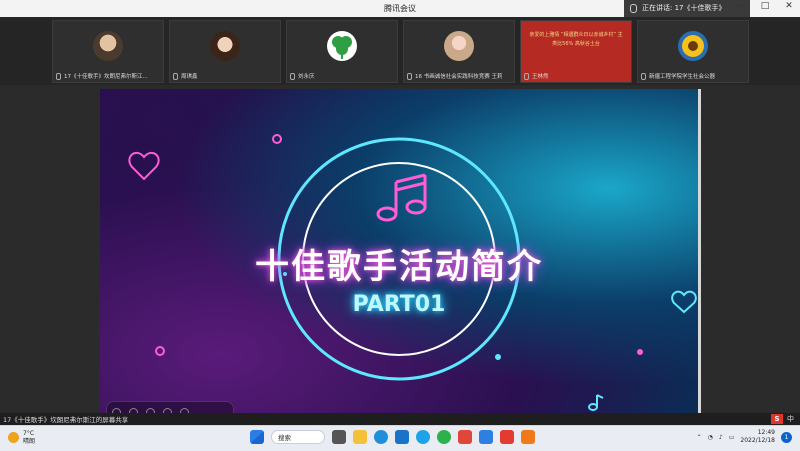  Describe the element at coordinates (699, 437) in the screenshot. I see `chevron-up-icon: ⌃` at that location.